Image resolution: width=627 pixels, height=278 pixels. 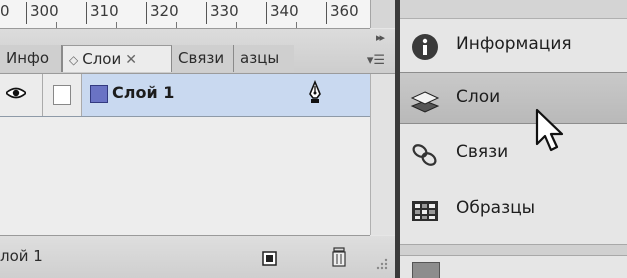 What do you see at coordinates (185, 14) in the screenshot?
I see `horizontal-ruler: 0 300 310 320 330 340 360` at bounding box center [185, 14].